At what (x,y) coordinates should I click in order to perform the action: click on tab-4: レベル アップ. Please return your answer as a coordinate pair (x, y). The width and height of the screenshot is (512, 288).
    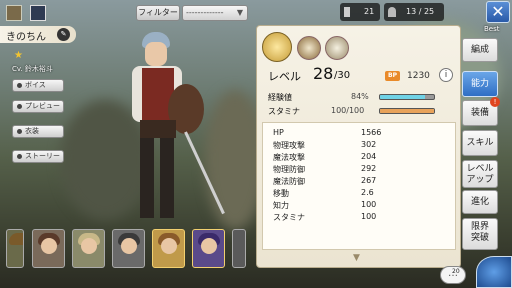
    Looking at the image, I should click on (480, 174).